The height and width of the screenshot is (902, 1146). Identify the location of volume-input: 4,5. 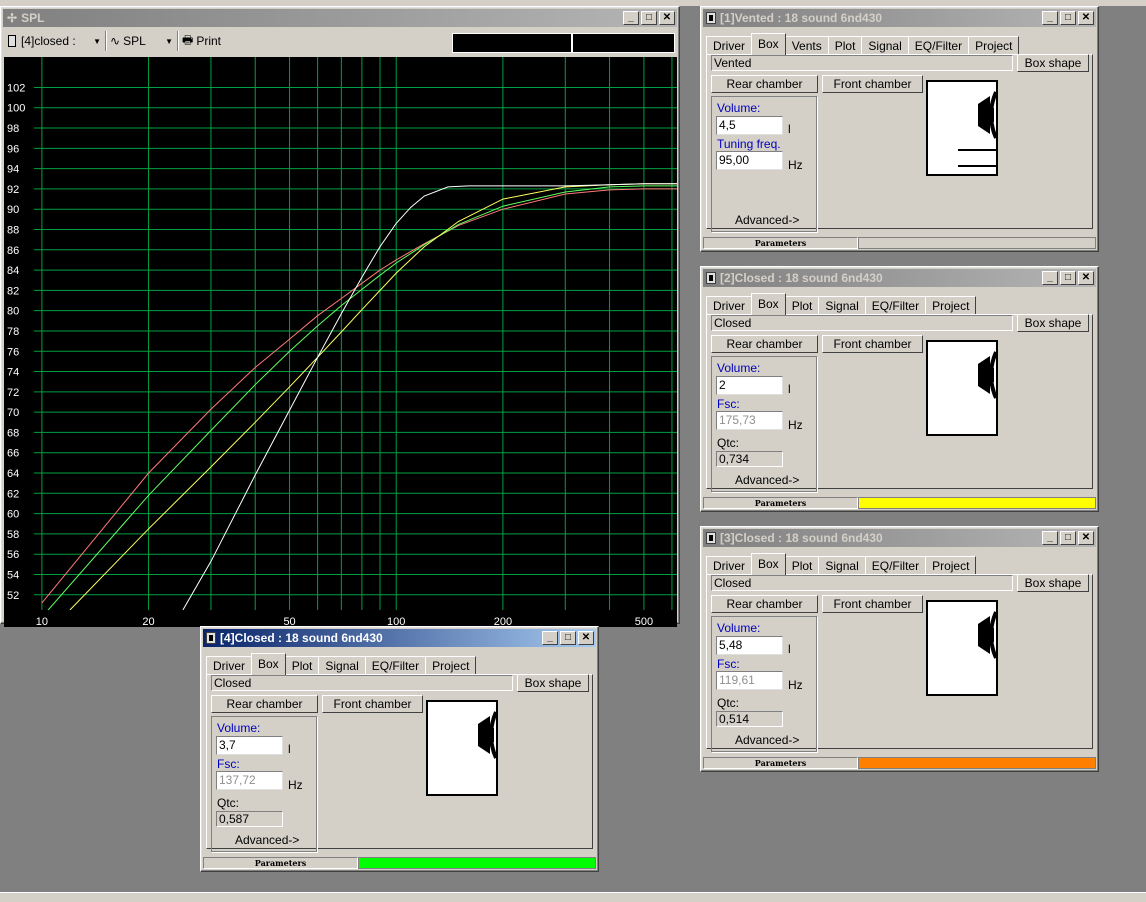
(749, 125).